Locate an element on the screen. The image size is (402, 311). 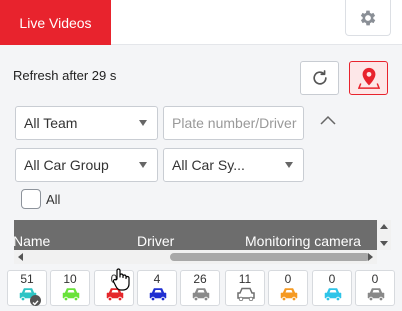
select-all-label: All is located at coordinates (53, 199).